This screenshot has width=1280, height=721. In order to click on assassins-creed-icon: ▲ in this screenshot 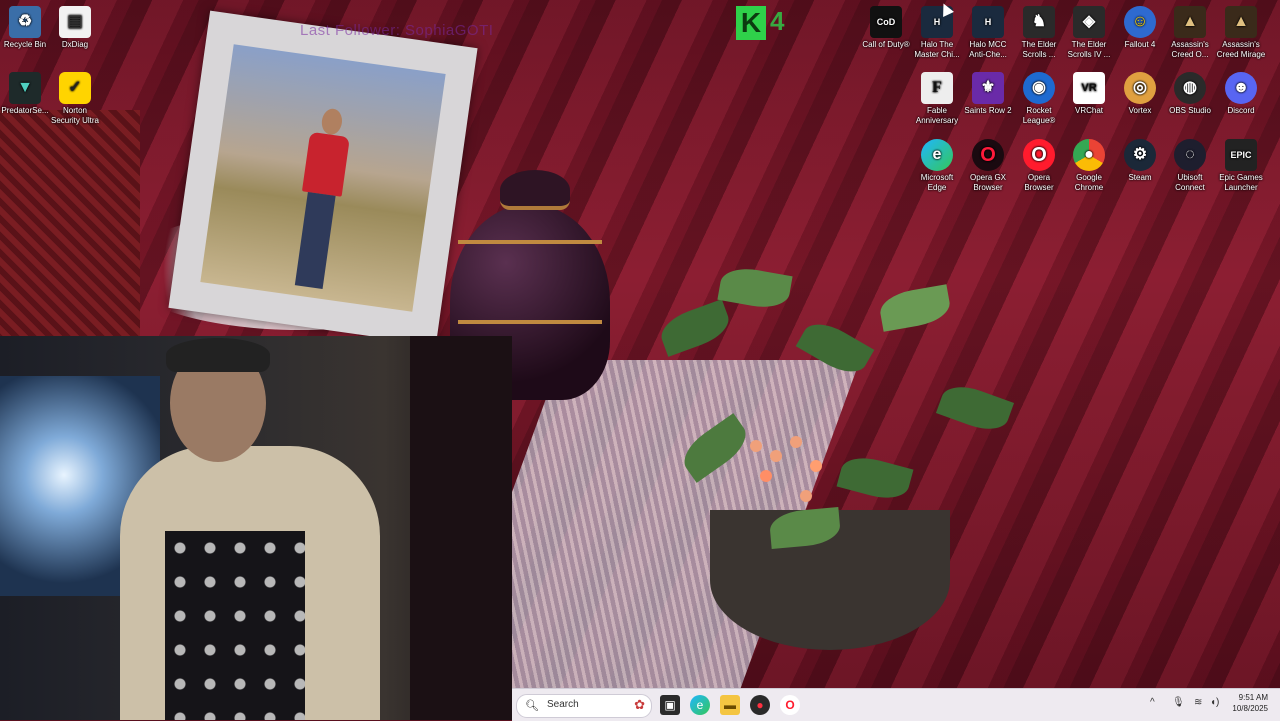, I will do `click(1190, 22)`.